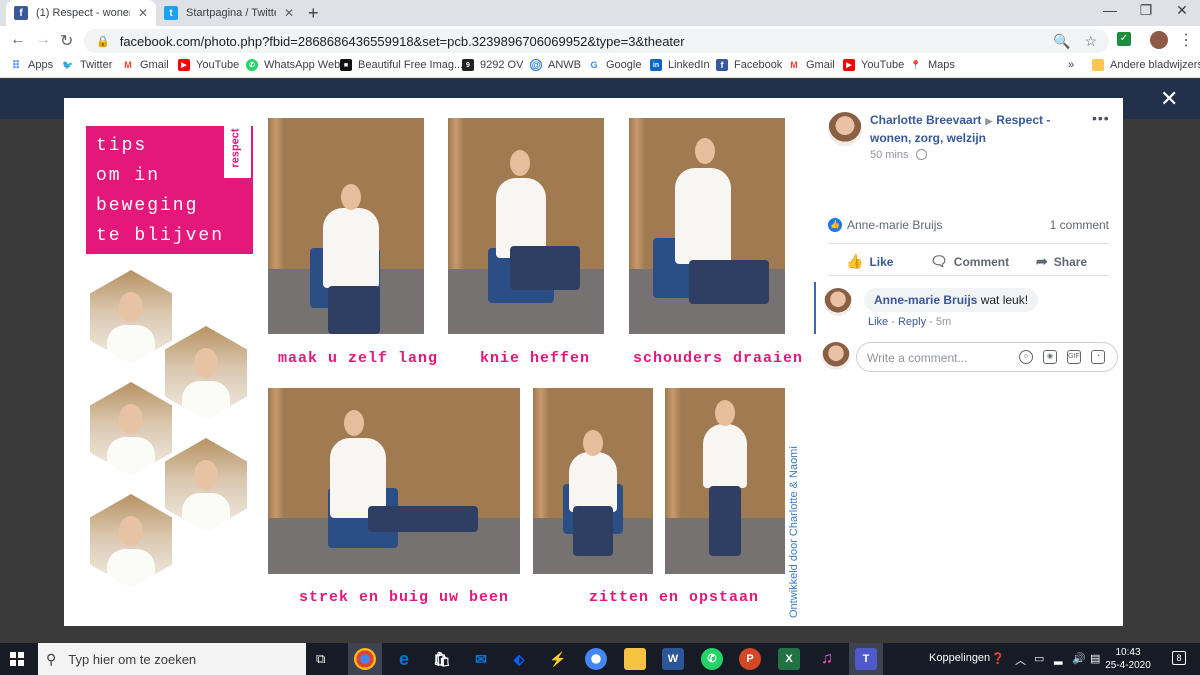 This screenshot has width=1200, height=675. I want to click on 9292-icon: 9, so click(468, 65).